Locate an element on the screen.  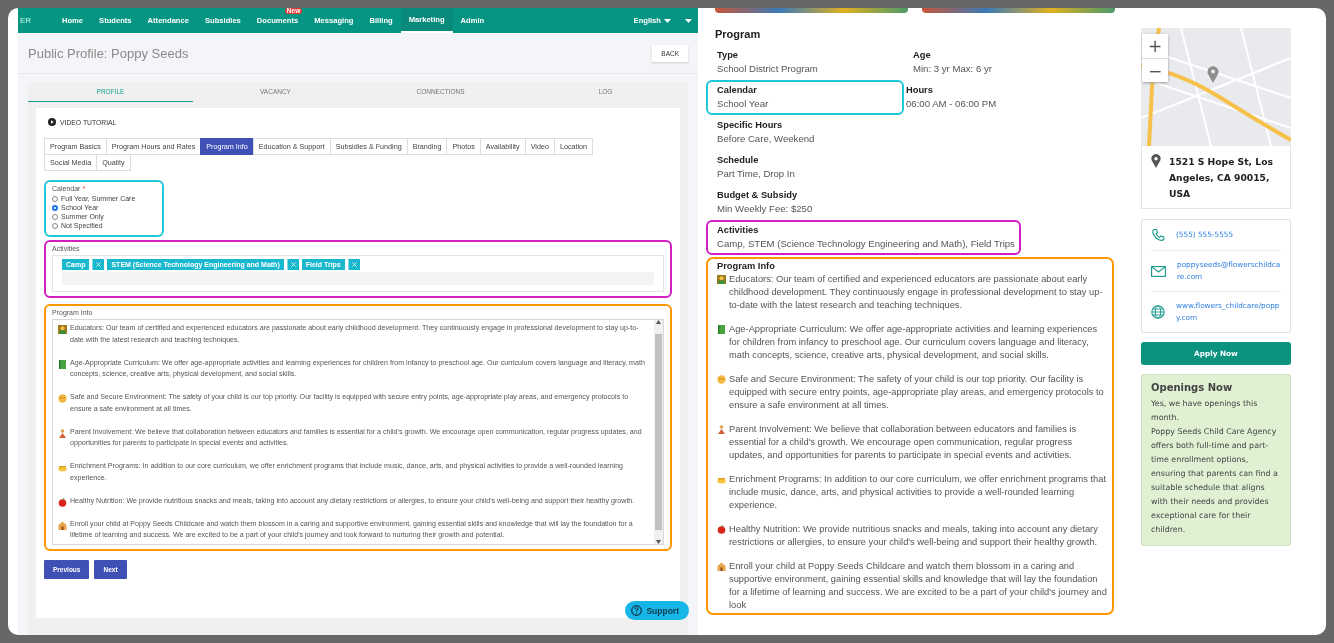
paragraph-text: Enrichment Programs: In addition to our core curriculum, we offer enrichment programs that include music, dance, arts, and physical activities to provide a well-rounded learning experience. is located at coordinates (918, 492).